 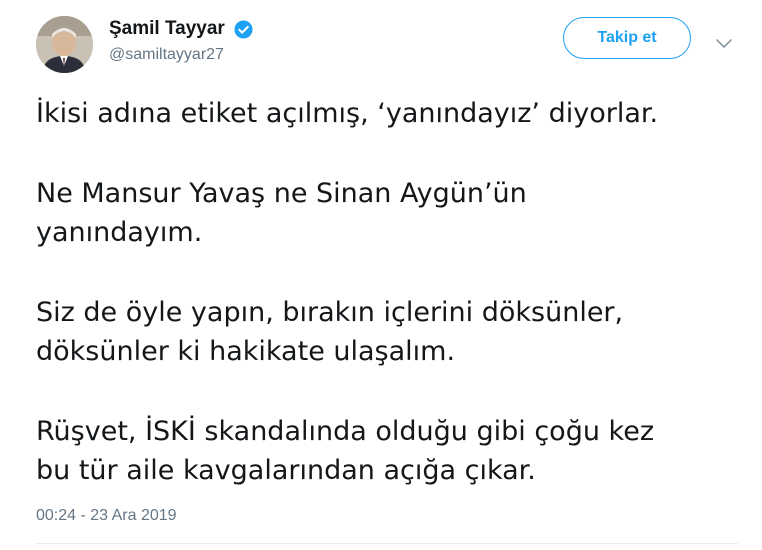 I want to click on text-line: Ne Mansur Yavaş ne Sinan Aygün’ün, so click(x=281, y=193).